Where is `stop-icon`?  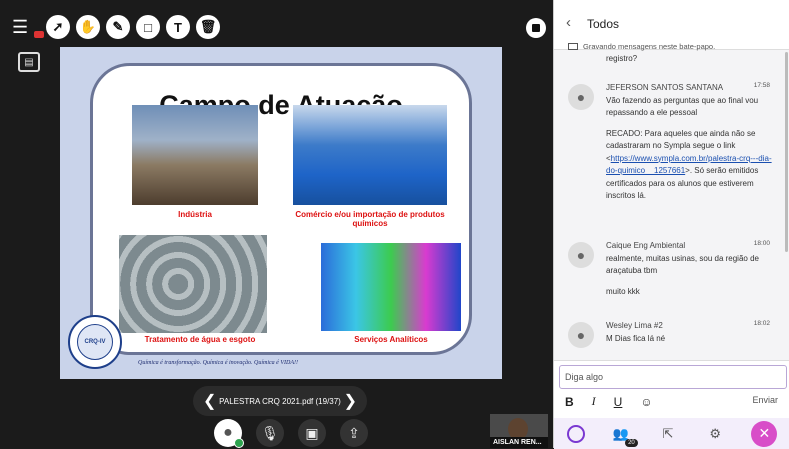
stop-icon is located at coordinates (536, 28).